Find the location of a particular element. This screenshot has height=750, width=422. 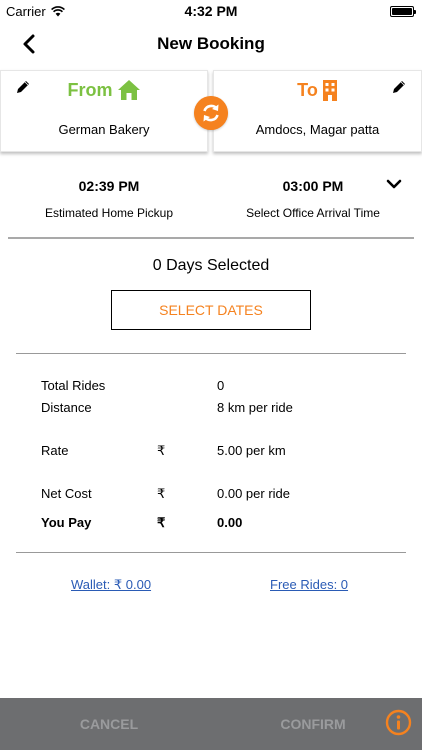

to-location-name: Amdocs, Magar patta is located at coordinates (317, 129).